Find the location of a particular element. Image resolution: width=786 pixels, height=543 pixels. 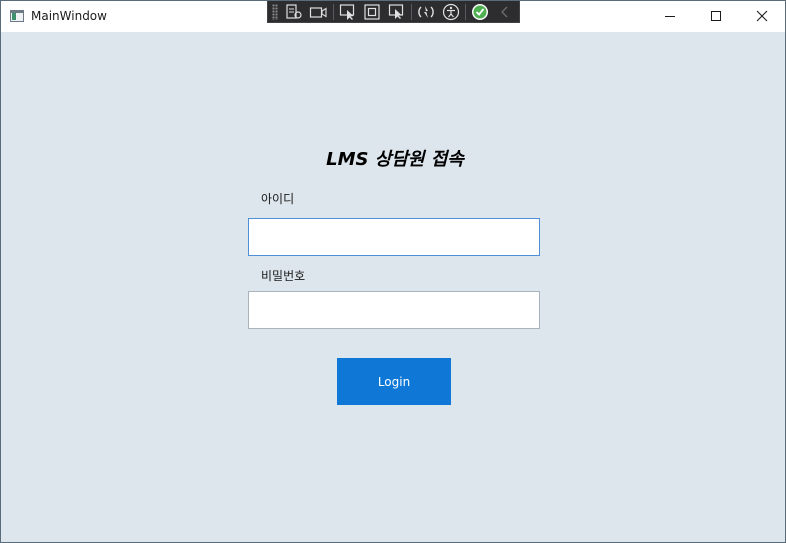

maximize-button is located at coordinates (716, 16).